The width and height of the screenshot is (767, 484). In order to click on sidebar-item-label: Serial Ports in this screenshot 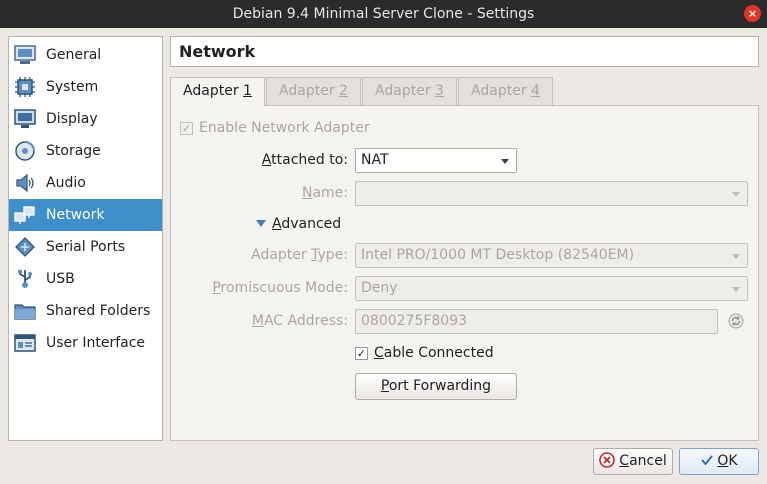, I will do `click(86, 247)`.